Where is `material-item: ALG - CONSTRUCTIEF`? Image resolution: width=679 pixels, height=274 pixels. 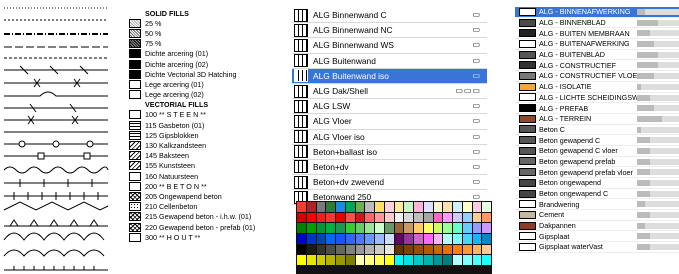 material-item: ALG - CONSTRUCTIEF is located at coordinates (597, 66).